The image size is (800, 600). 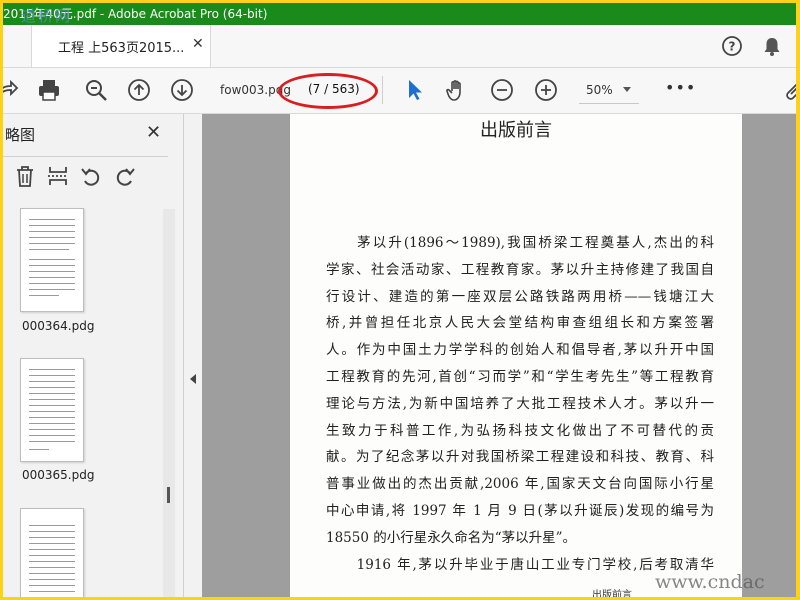 What do you see at coordinates (193, 355) in the screenshot?
I see `panel-collapse-handle` at bounding box center [193, 355].